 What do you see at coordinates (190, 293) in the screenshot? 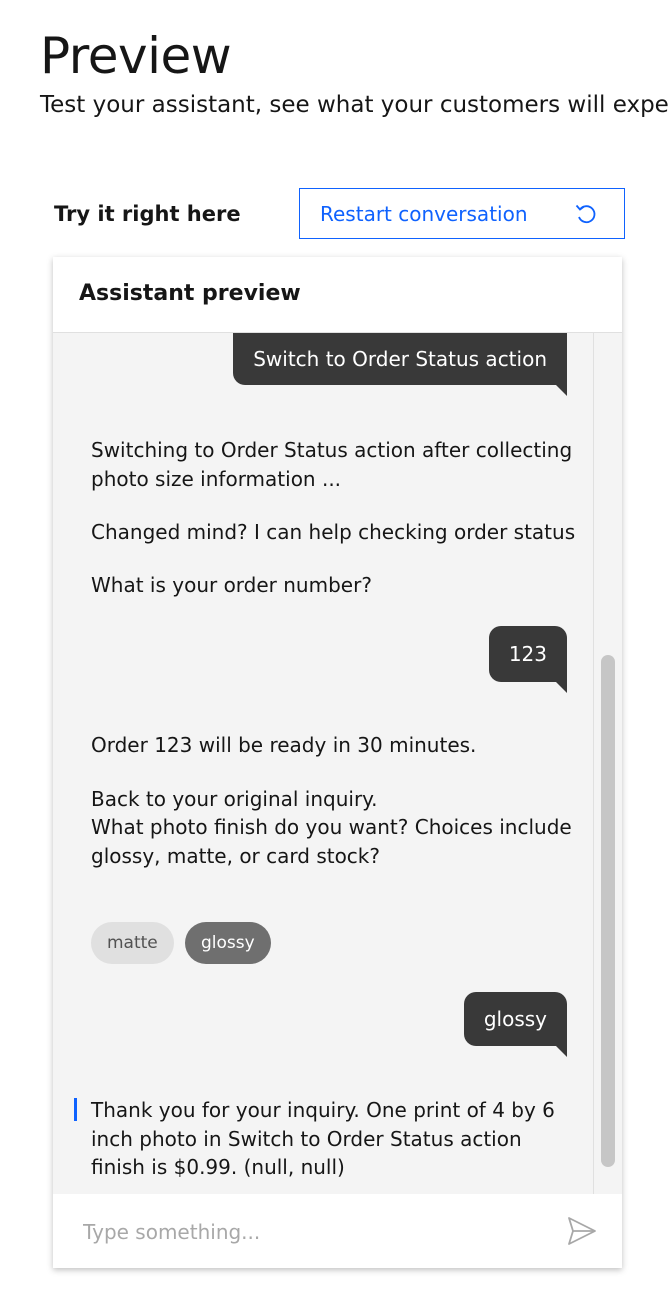
I see `panel-title: Assistant preview` at bounding box center [190, 293].